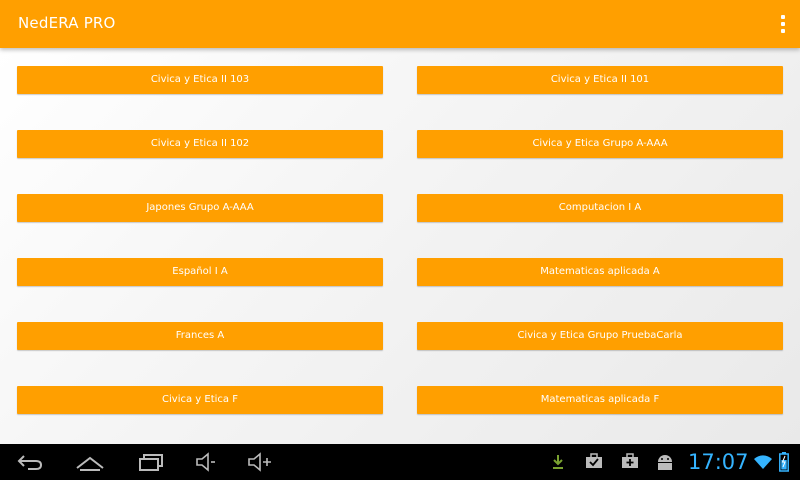 The image size is (800, 480). I want to click on course-button-3: Civica y Etica II 102, so click(200, 144).